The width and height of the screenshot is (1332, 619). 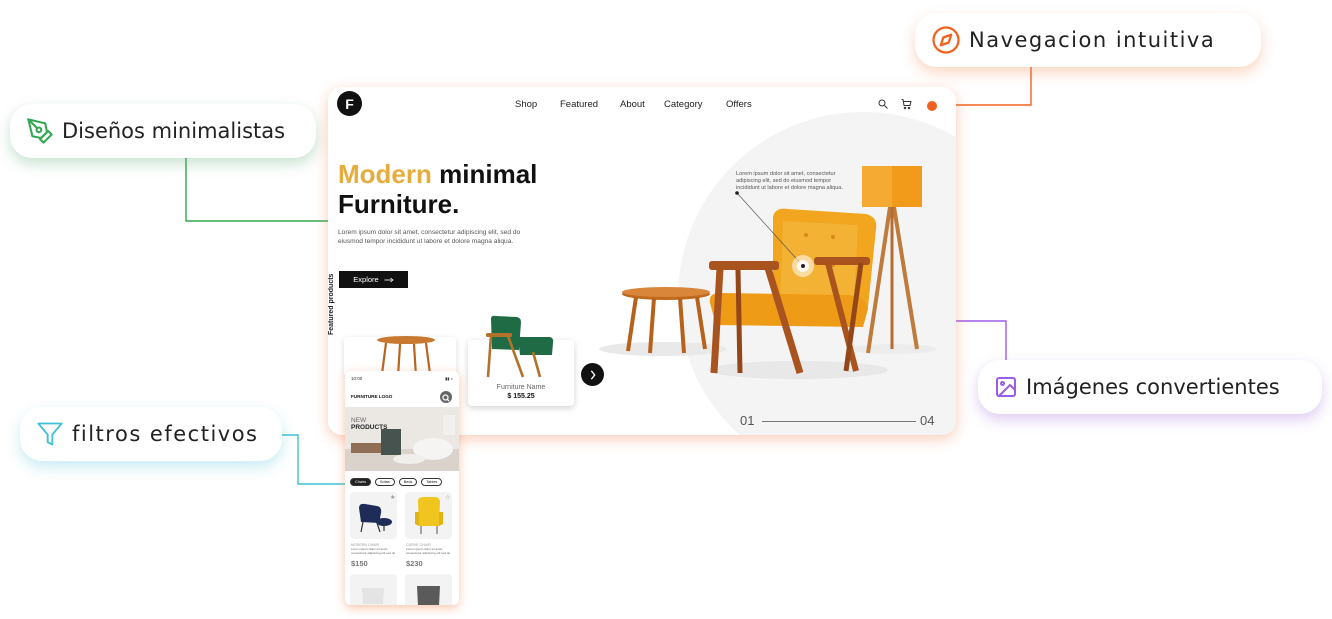 I want to click on chip-sofas: Sofas, so click(x=384, y=482).